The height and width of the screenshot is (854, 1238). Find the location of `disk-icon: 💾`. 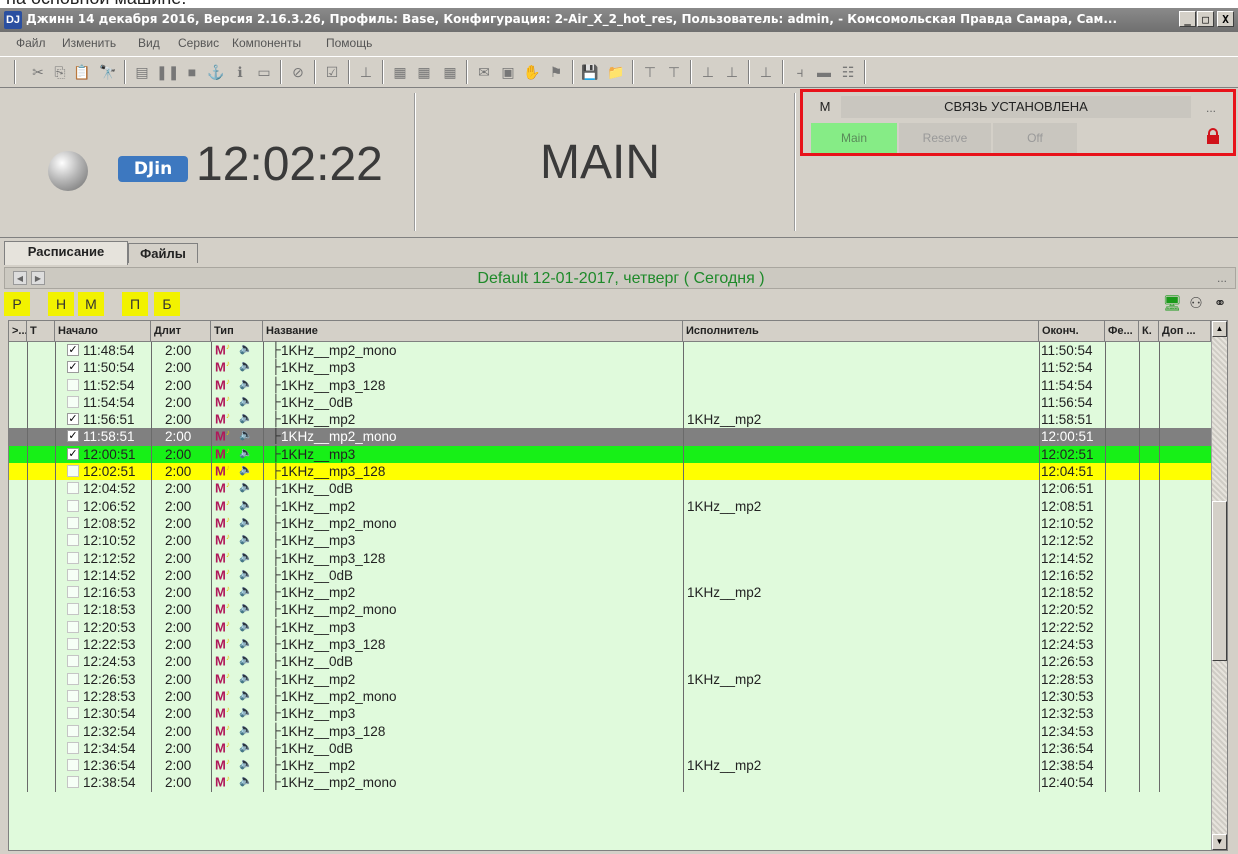

disk-icon: 💾 is located at coordinates (590, 72).